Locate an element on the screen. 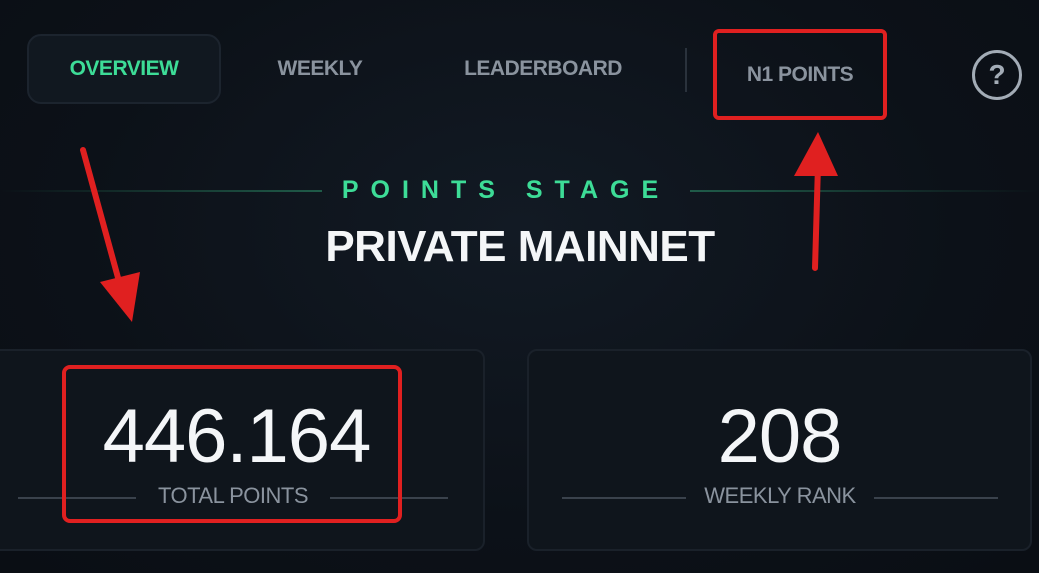 This screenshot has width=1039, height=573. stage-divider-right is located at coordinates (864, 191).